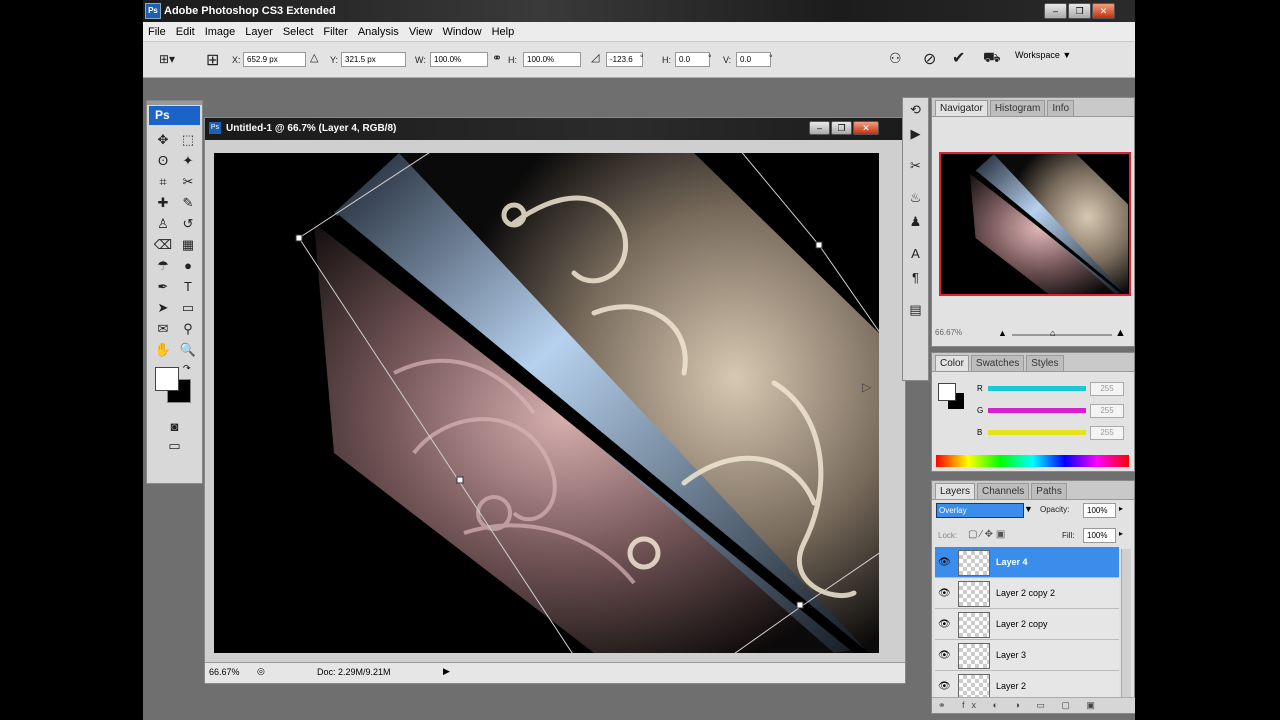  Describe the element at coordinates (1055, 11) in the screenshot. I see `minimize-icon: –` at that location.